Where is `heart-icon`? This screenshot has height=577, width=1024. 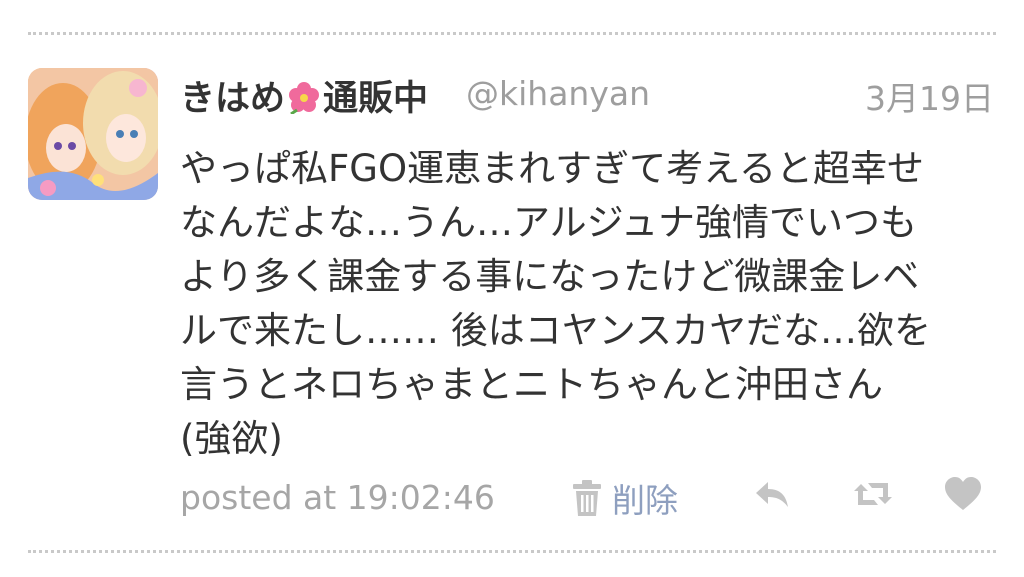 heart-icon is located at coordinates (963, 494).